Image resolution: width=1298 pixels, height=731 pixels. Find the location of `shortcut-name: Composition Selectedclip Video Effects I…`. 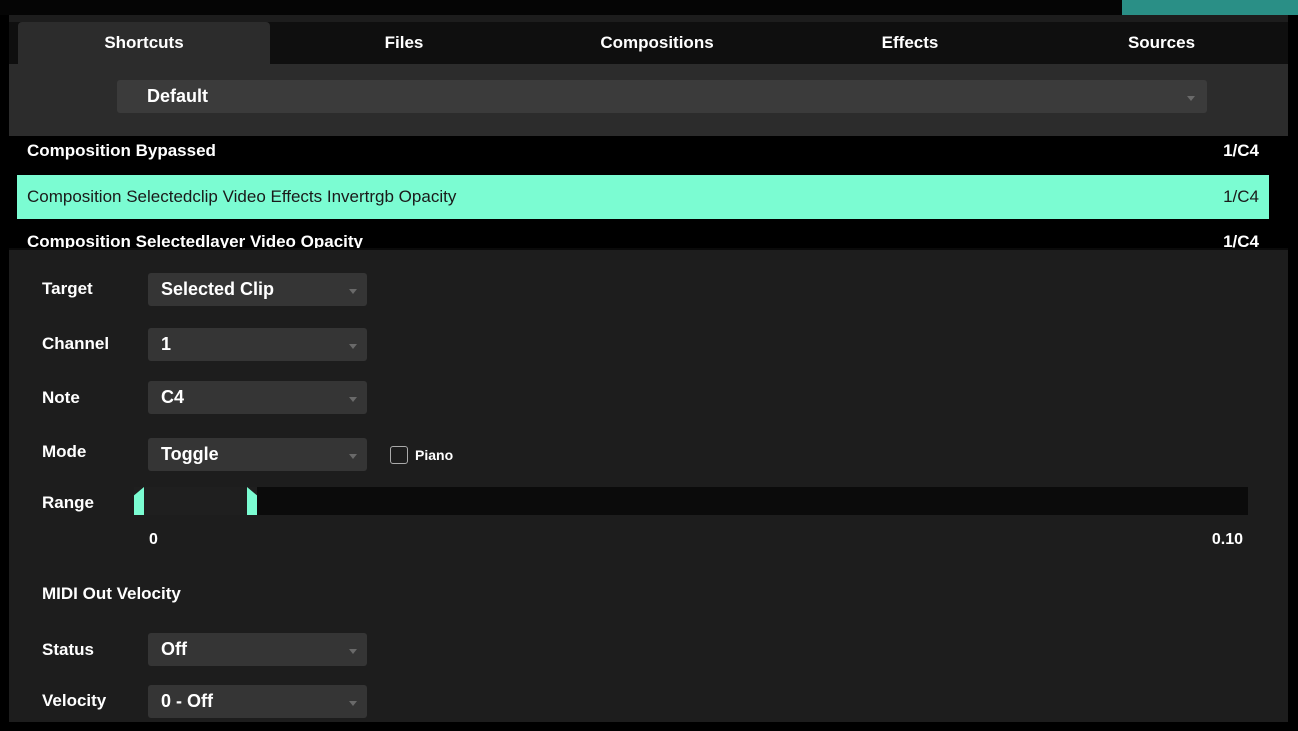

shortcut-name: Composition Selectedclip Video Effects I… is located at coordinates (242, 196).